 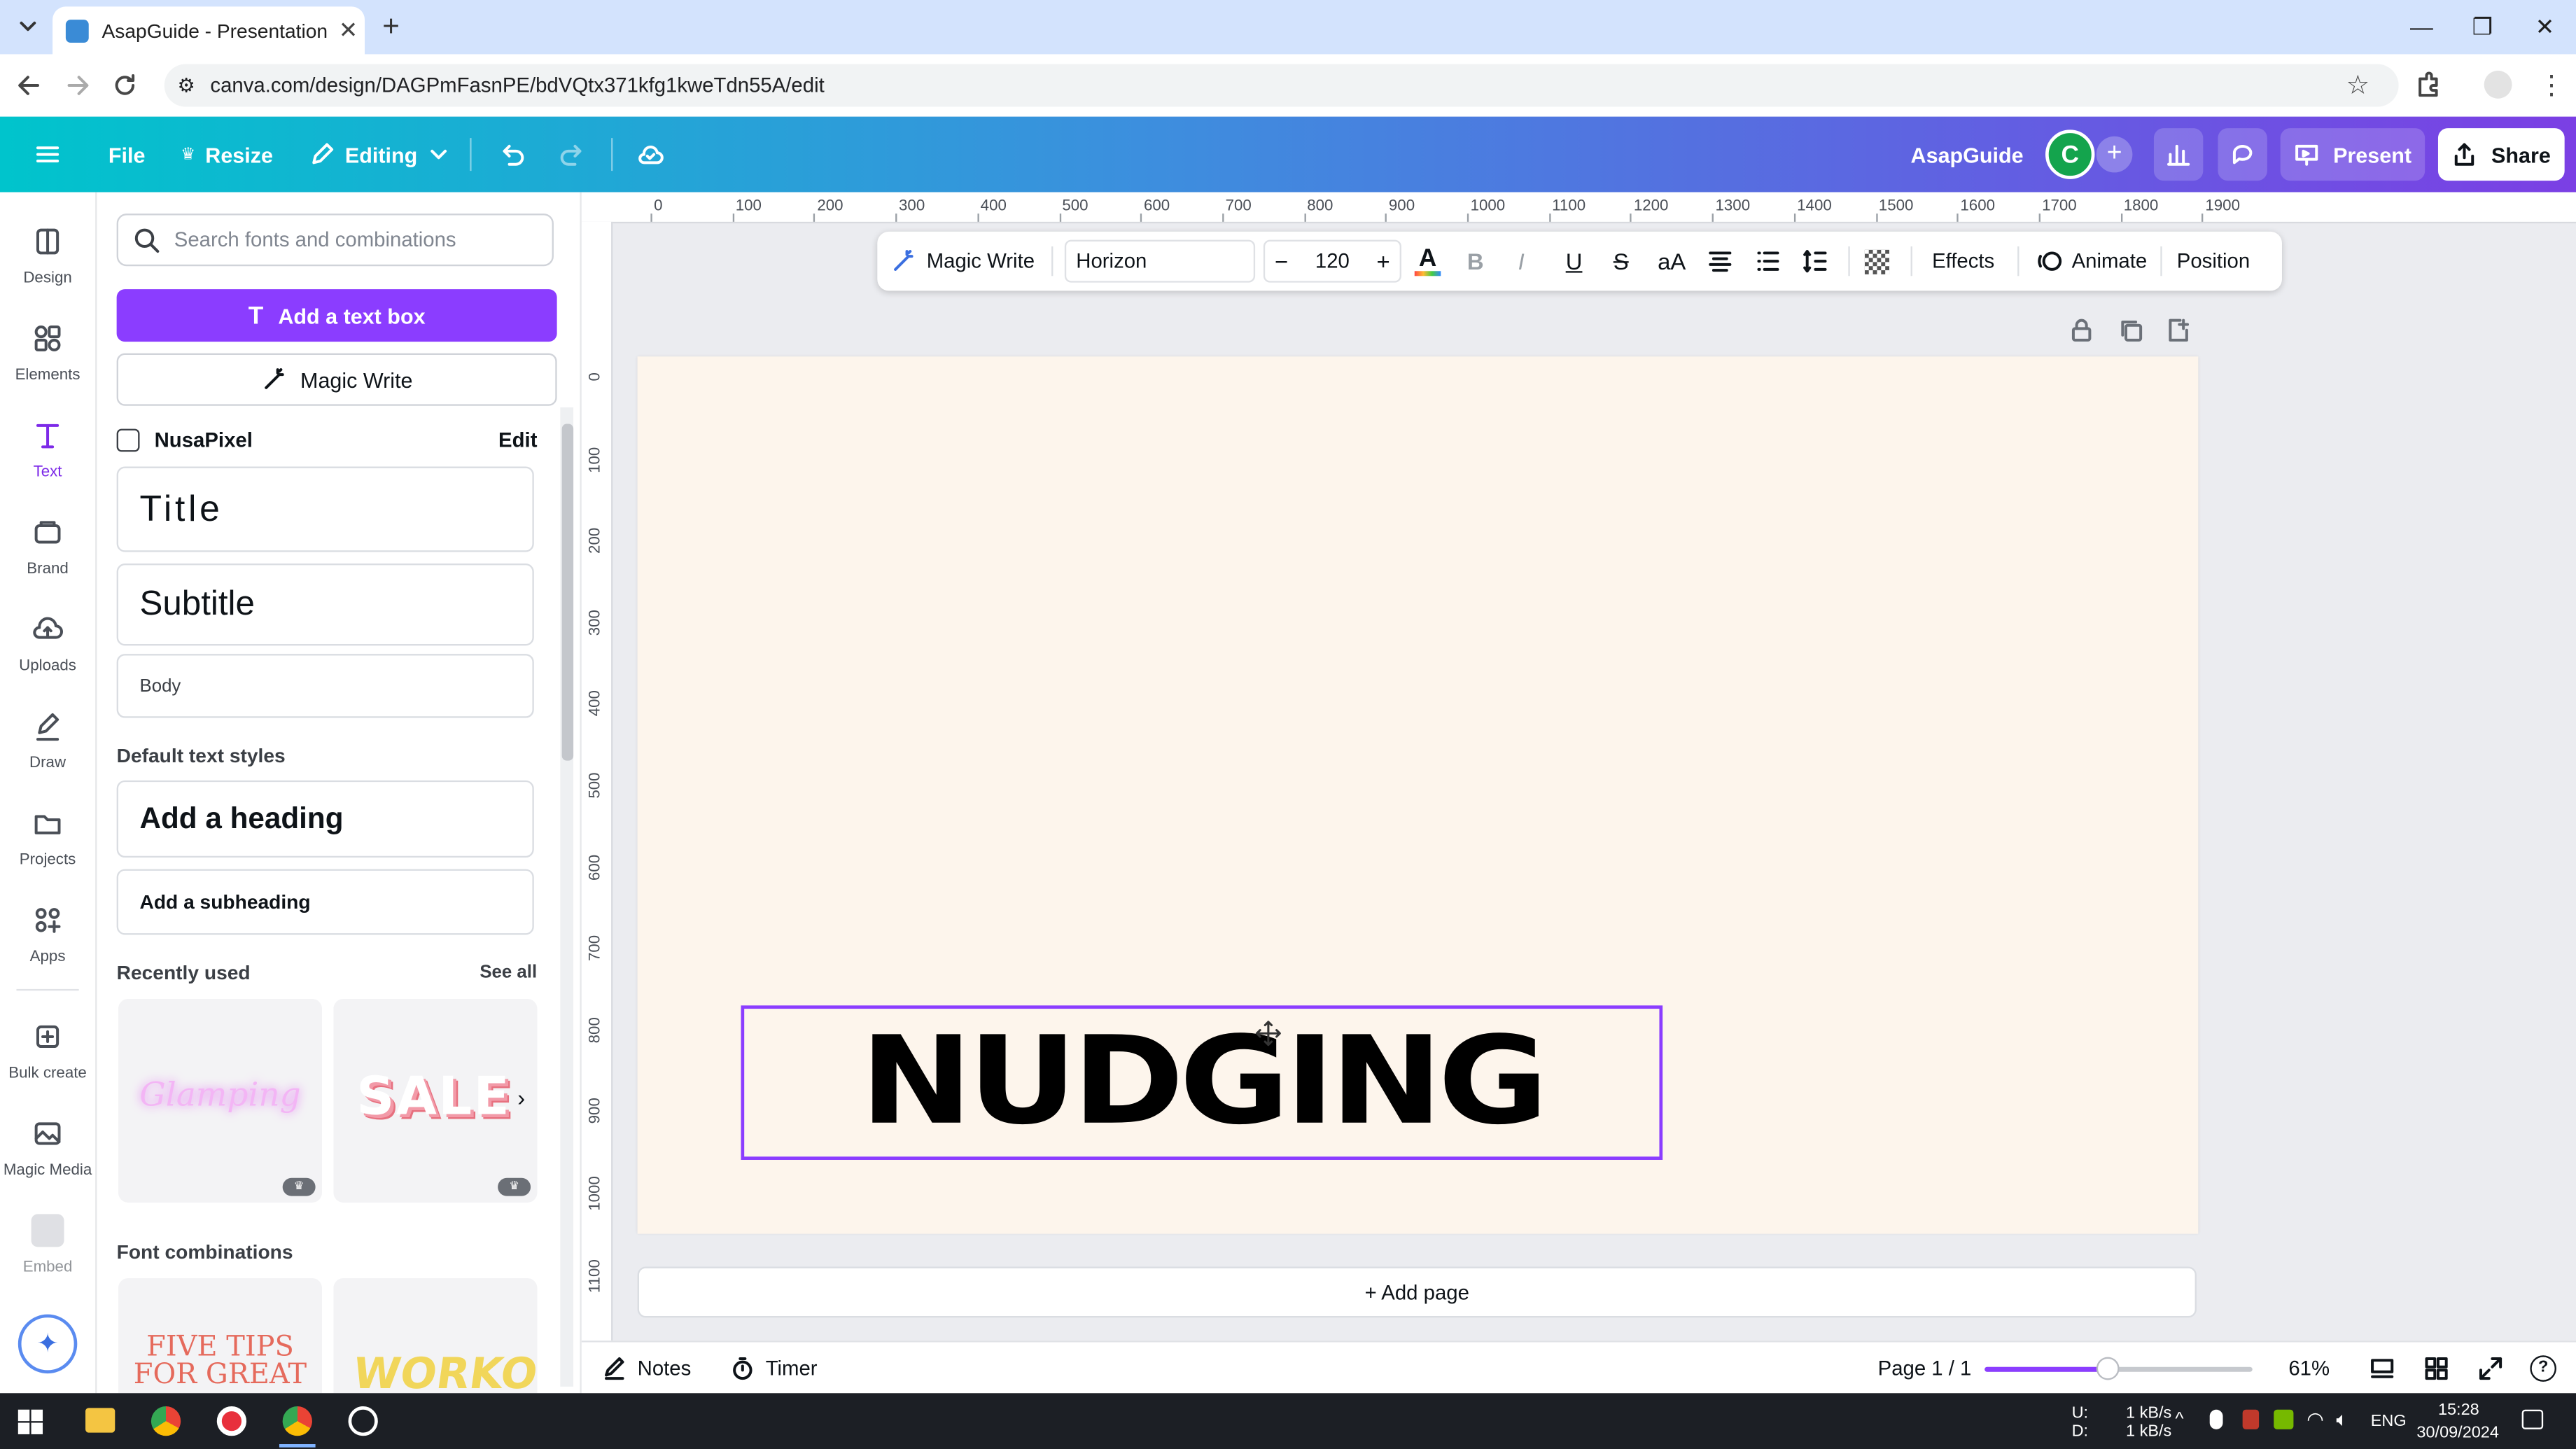 I want to click on rail-item-apps: Apps, so click(x=47, y=933).